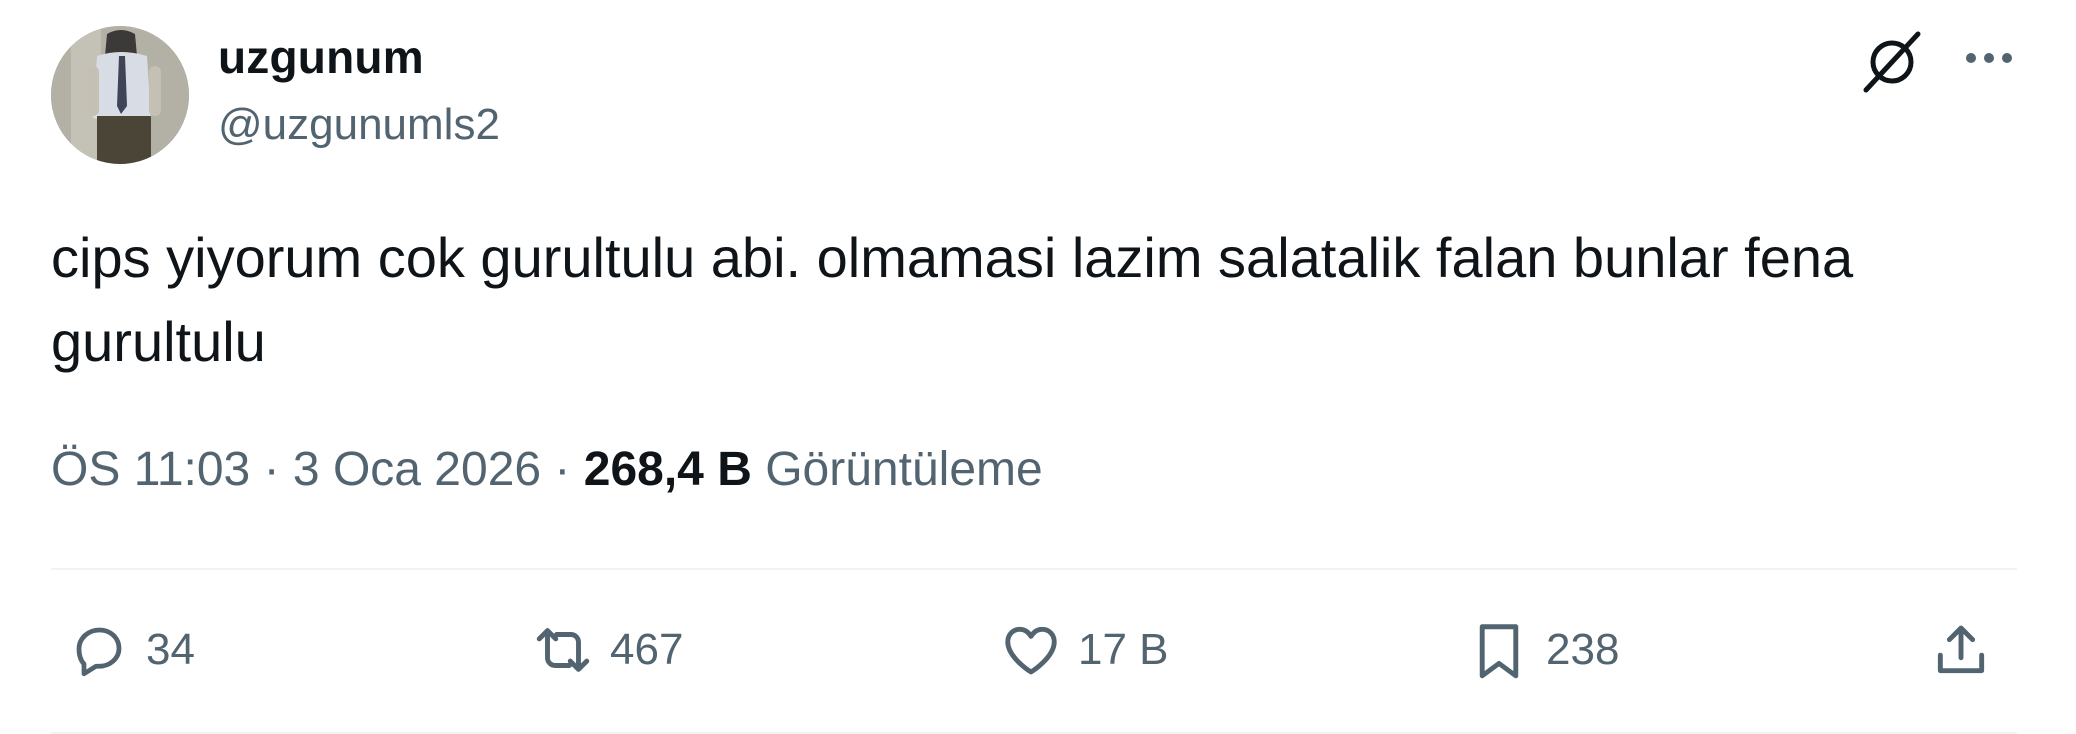 The width and height of the screenshot is (2076, 734). What do you see at coordinates (150, 469) in the screenshot?
I see `tweet-time: ÖS 11:03` at bounding box center [150, 469].